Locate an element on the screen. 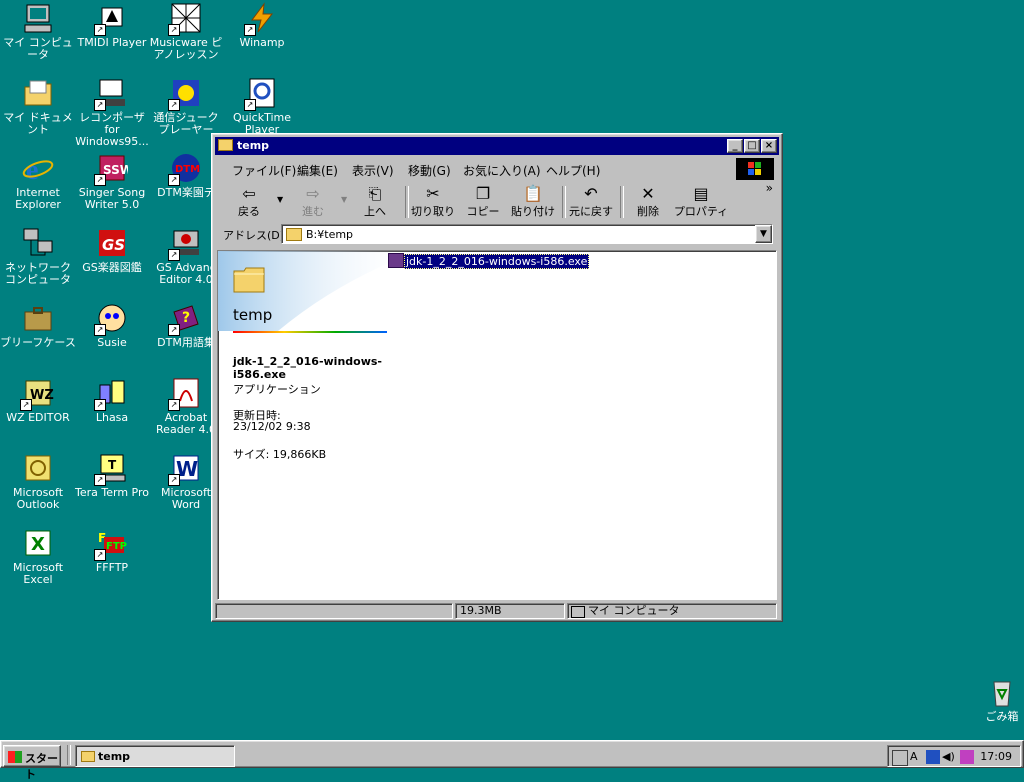 The image size is (1024, 782). desktop-icon-label: ブリーフケース is located at coordinates (38, 342).